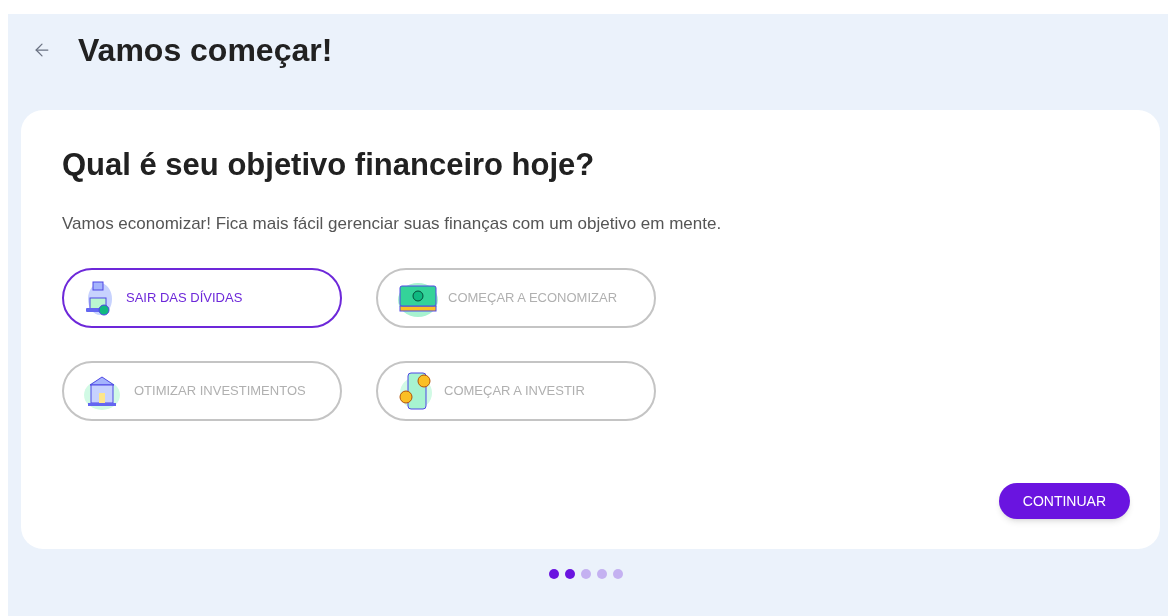 Image resolution: width=1168 pixels, height=616 pixels. Describe the element at coordinates (516, 391) in the screenshot. I see `goal-option: COMEÇAR A INVESTIR` at that location.